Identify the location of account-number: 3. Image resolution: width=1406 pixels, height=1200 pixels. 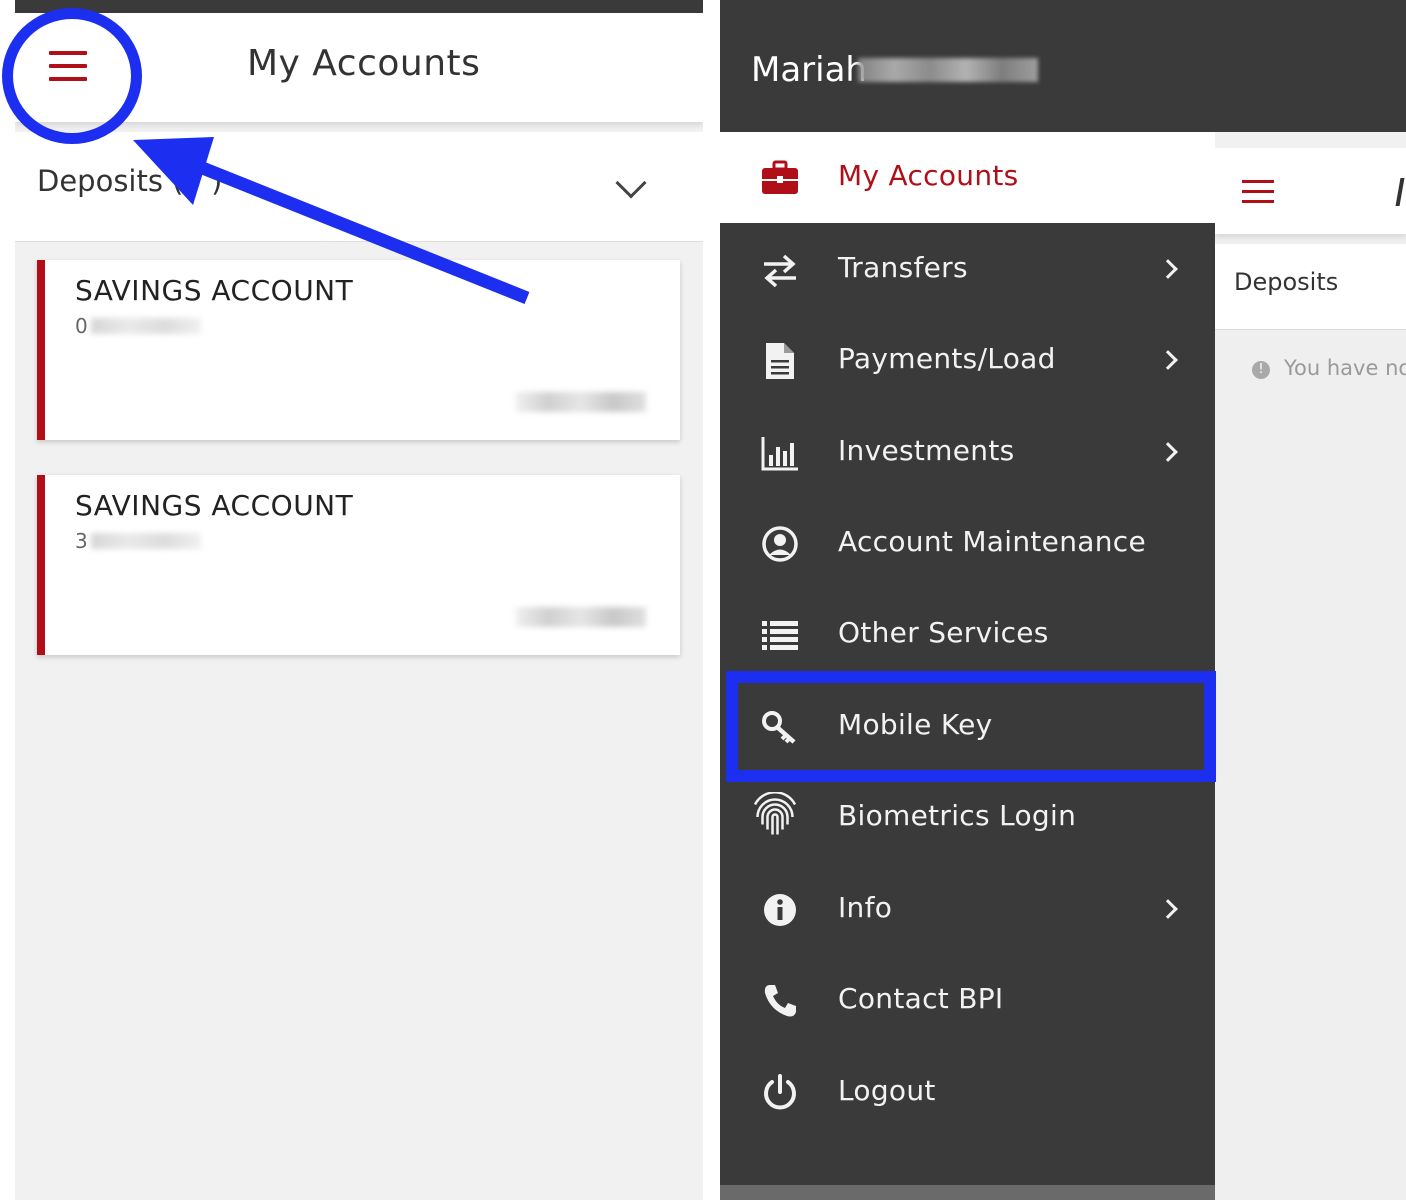
(81, 541).